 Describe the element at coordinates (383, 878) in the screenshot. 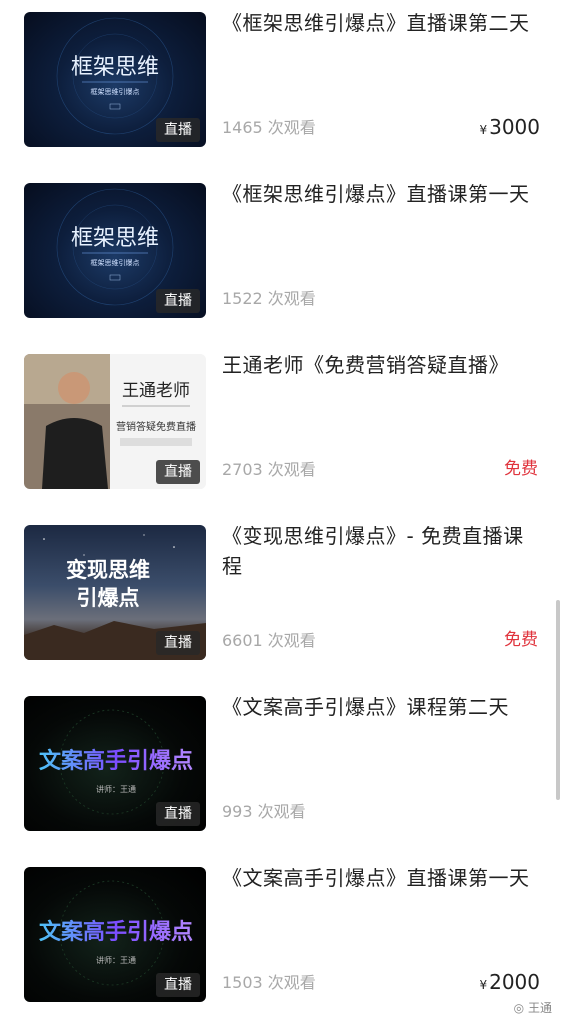

I see `course-title: 《文案高手引爆点》直播课第一天` at that location.